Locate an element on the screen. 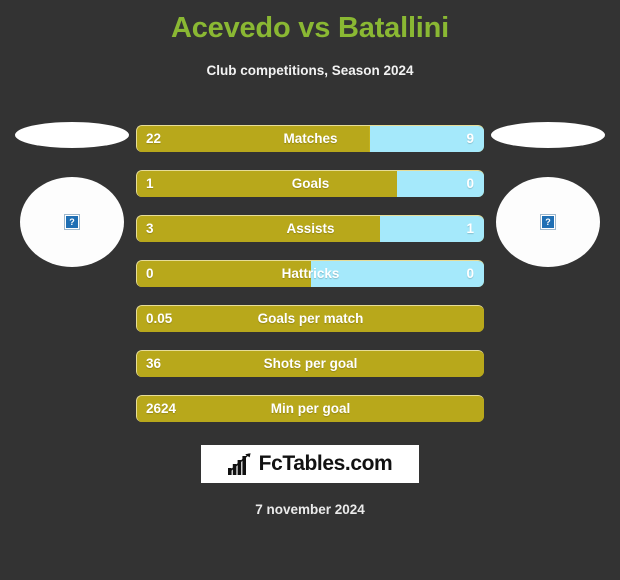 The image size is (620, 580). stat-value-home: 22 is located at coordinates (154, 138).